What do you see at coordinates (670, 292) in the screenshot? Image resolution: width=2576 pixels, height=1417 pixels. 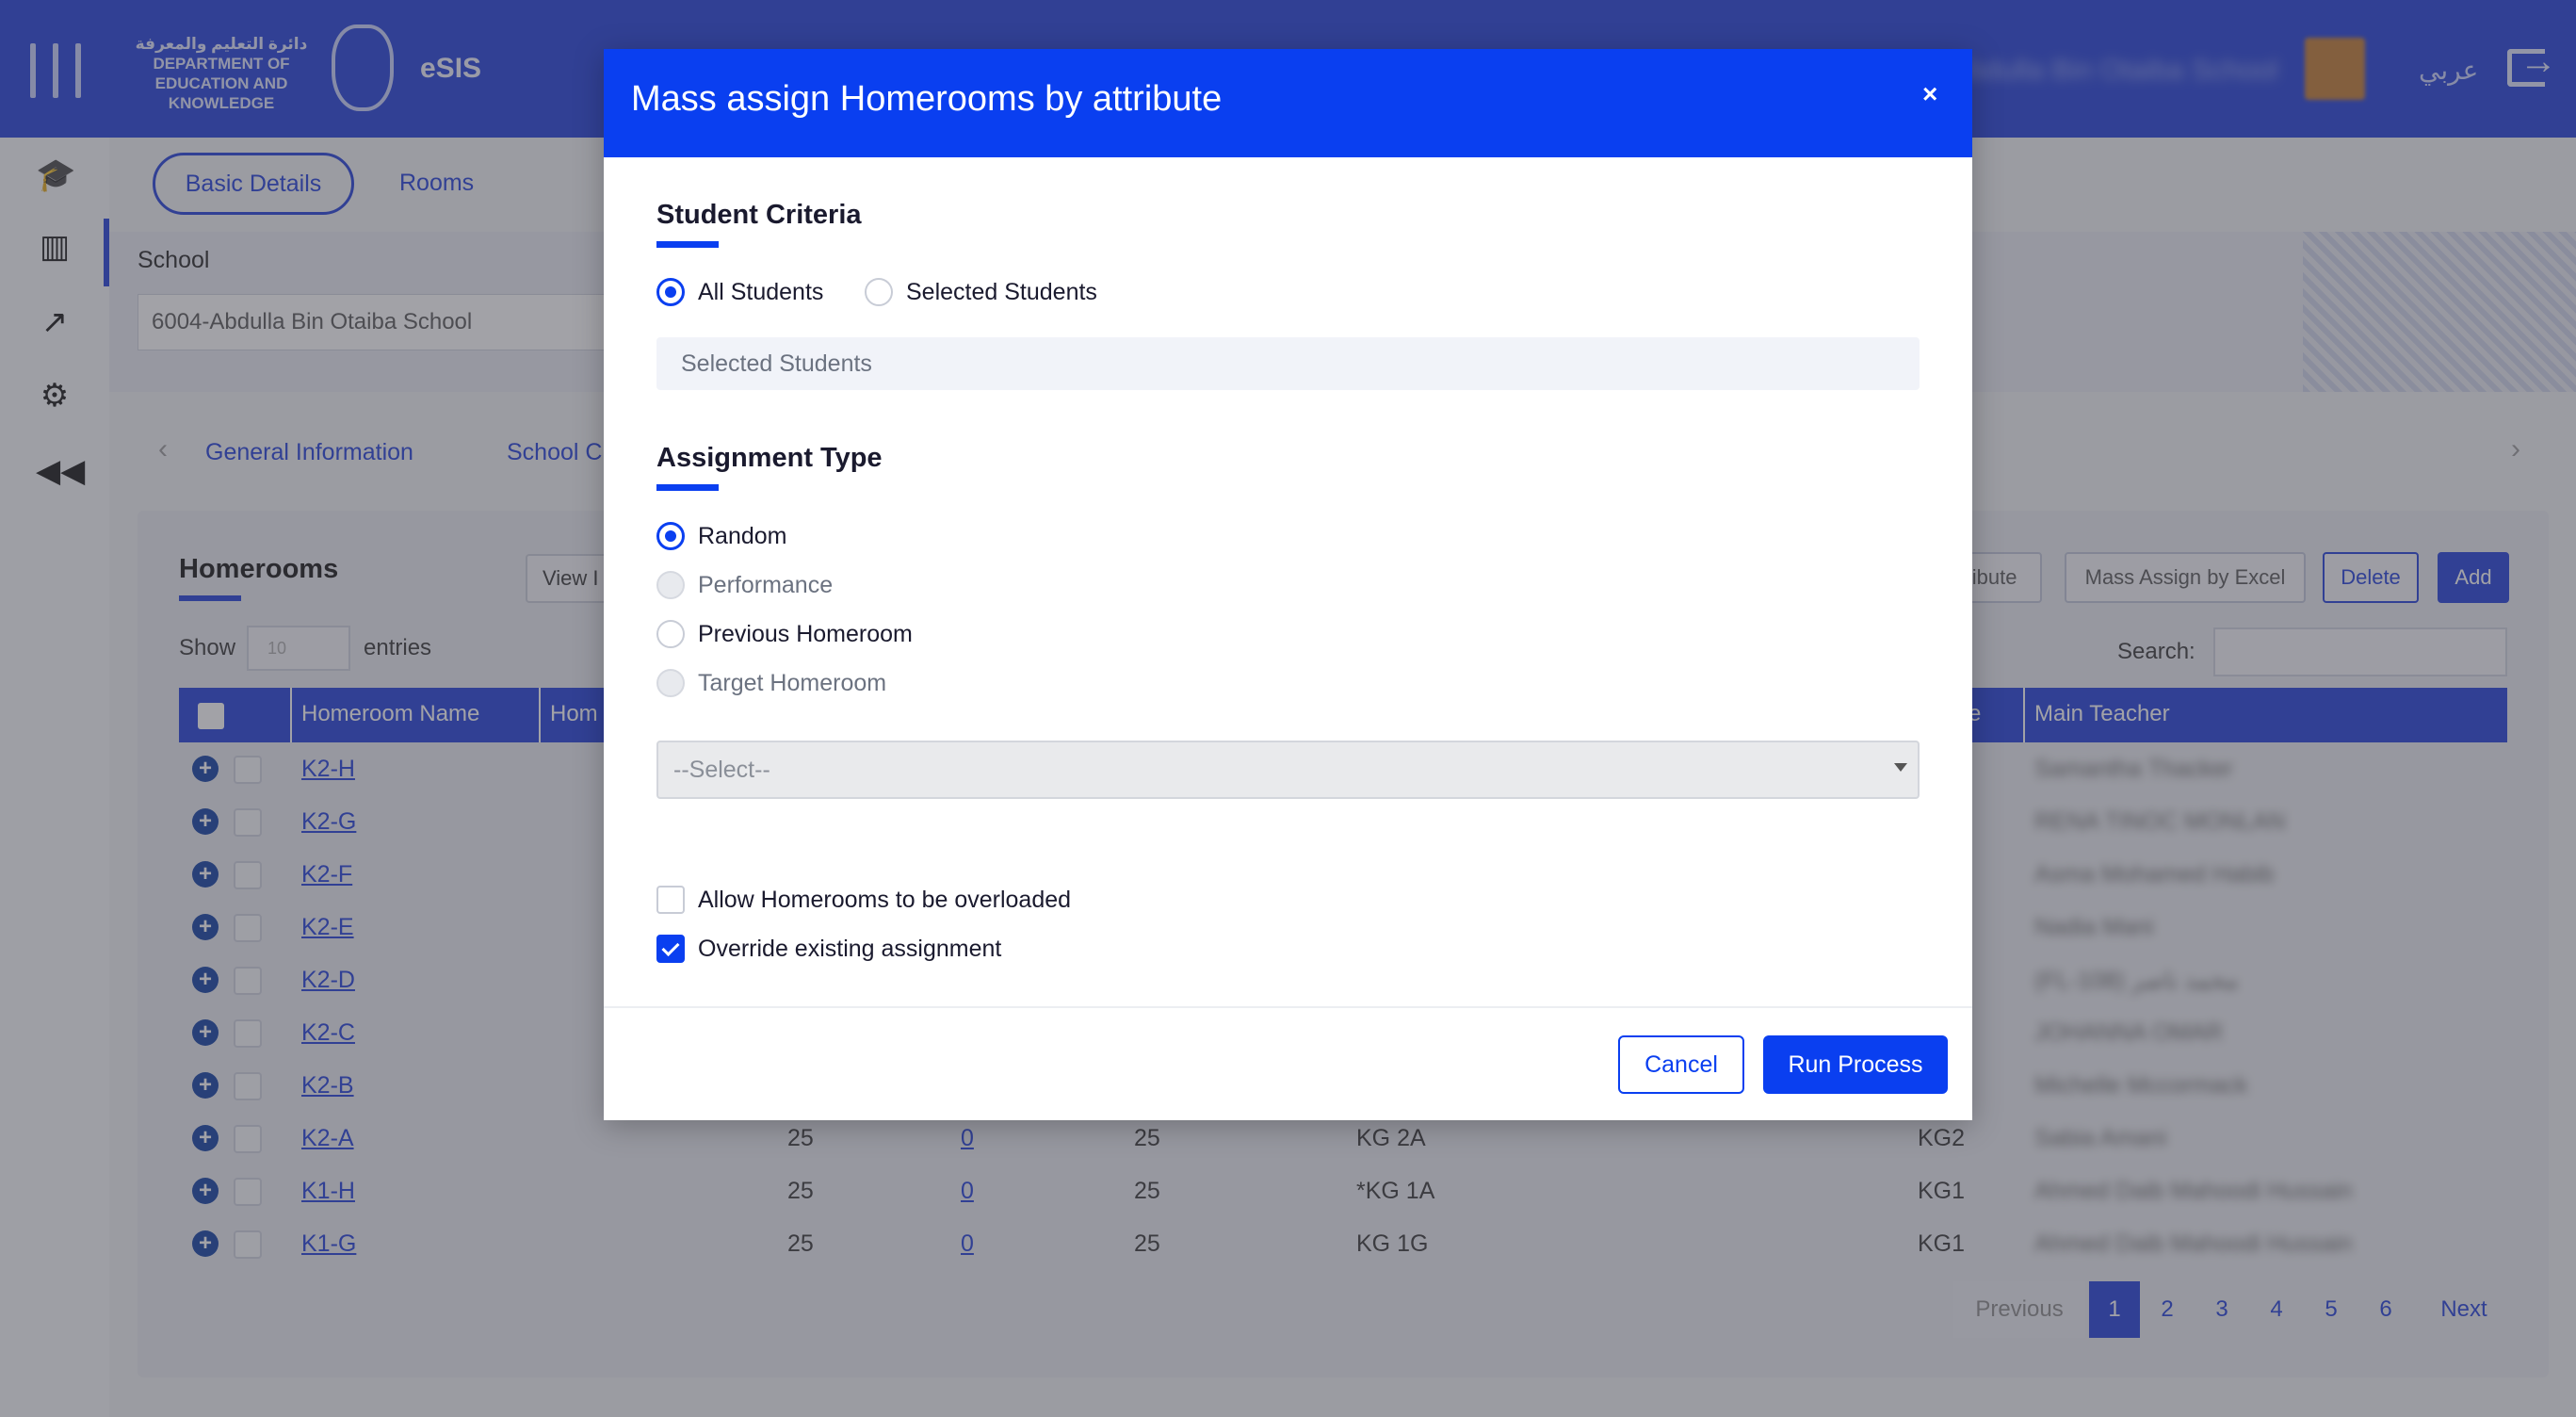 I see `all-students-radio` at bounding box center [670, 292].